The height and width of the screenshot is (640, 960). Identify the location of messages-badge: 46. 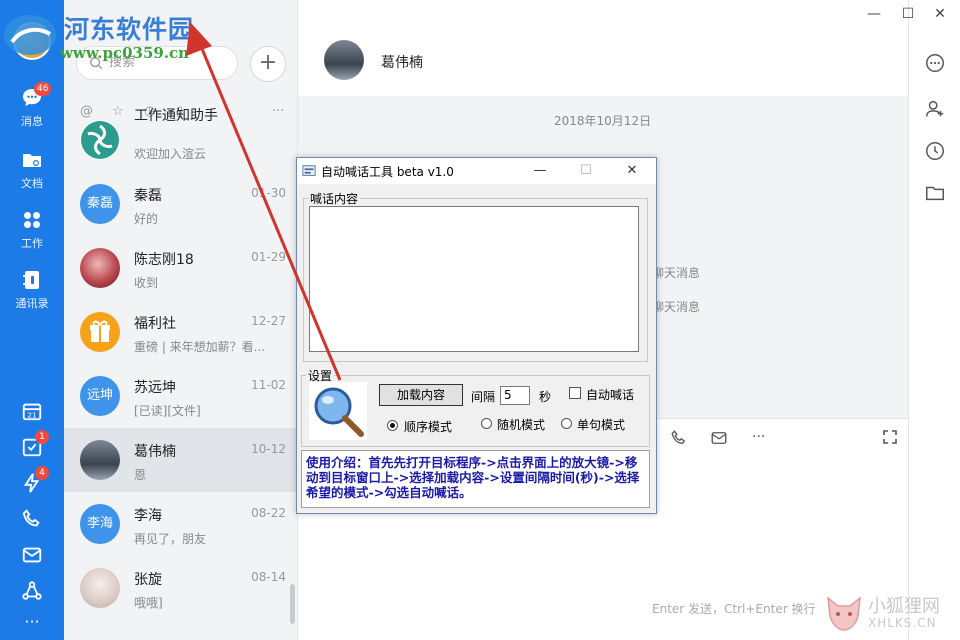
(43, 89).